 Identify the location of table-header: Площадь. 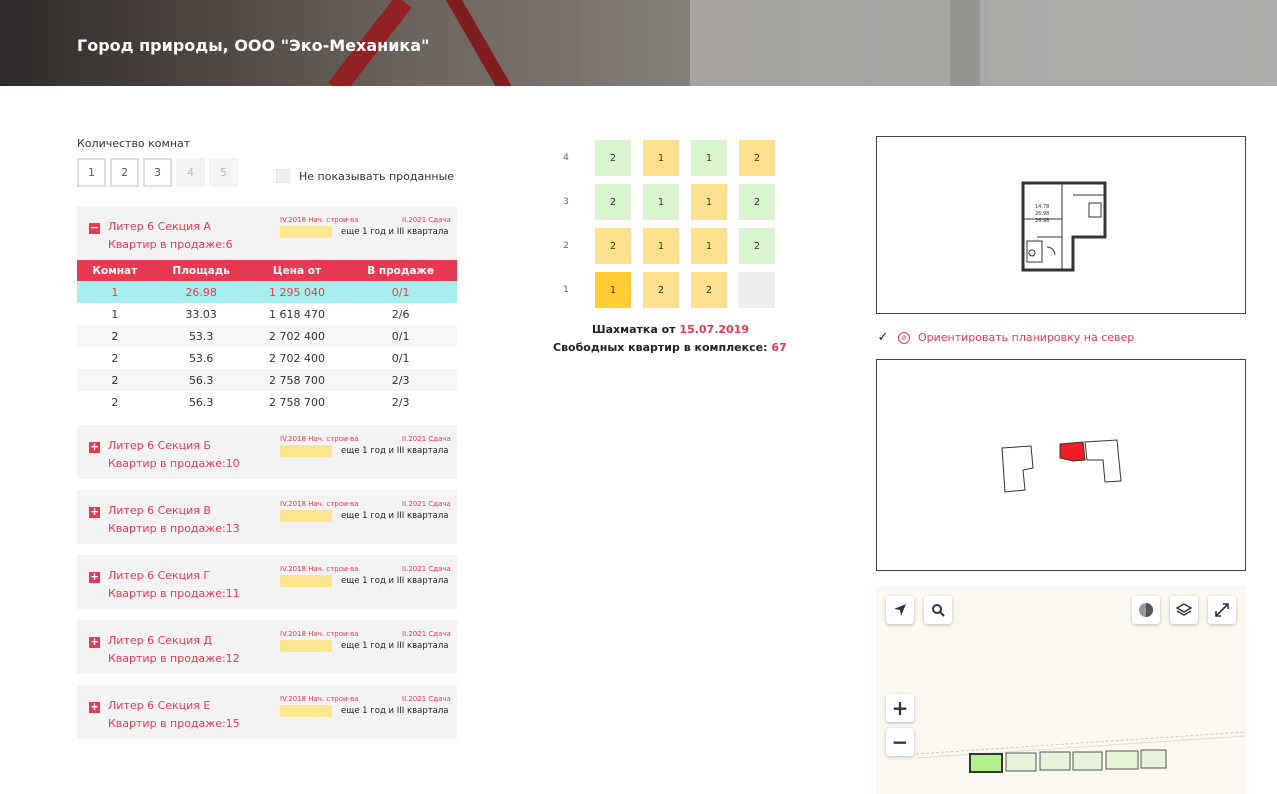
(201, 270).